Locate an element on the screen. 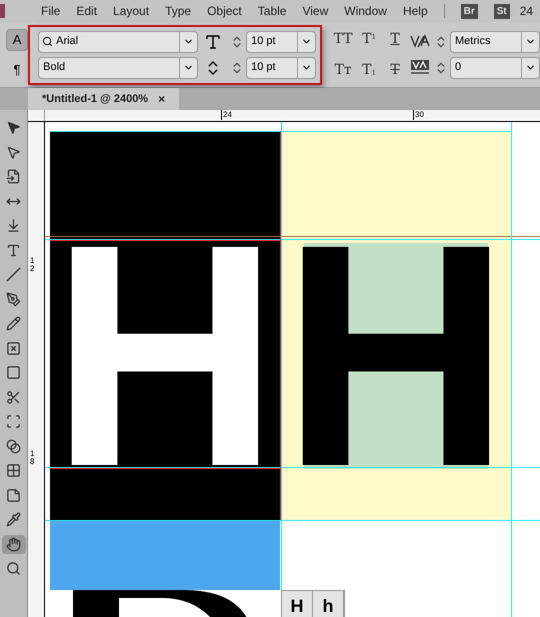  menu-item: File is located at coordinates (50, 11).